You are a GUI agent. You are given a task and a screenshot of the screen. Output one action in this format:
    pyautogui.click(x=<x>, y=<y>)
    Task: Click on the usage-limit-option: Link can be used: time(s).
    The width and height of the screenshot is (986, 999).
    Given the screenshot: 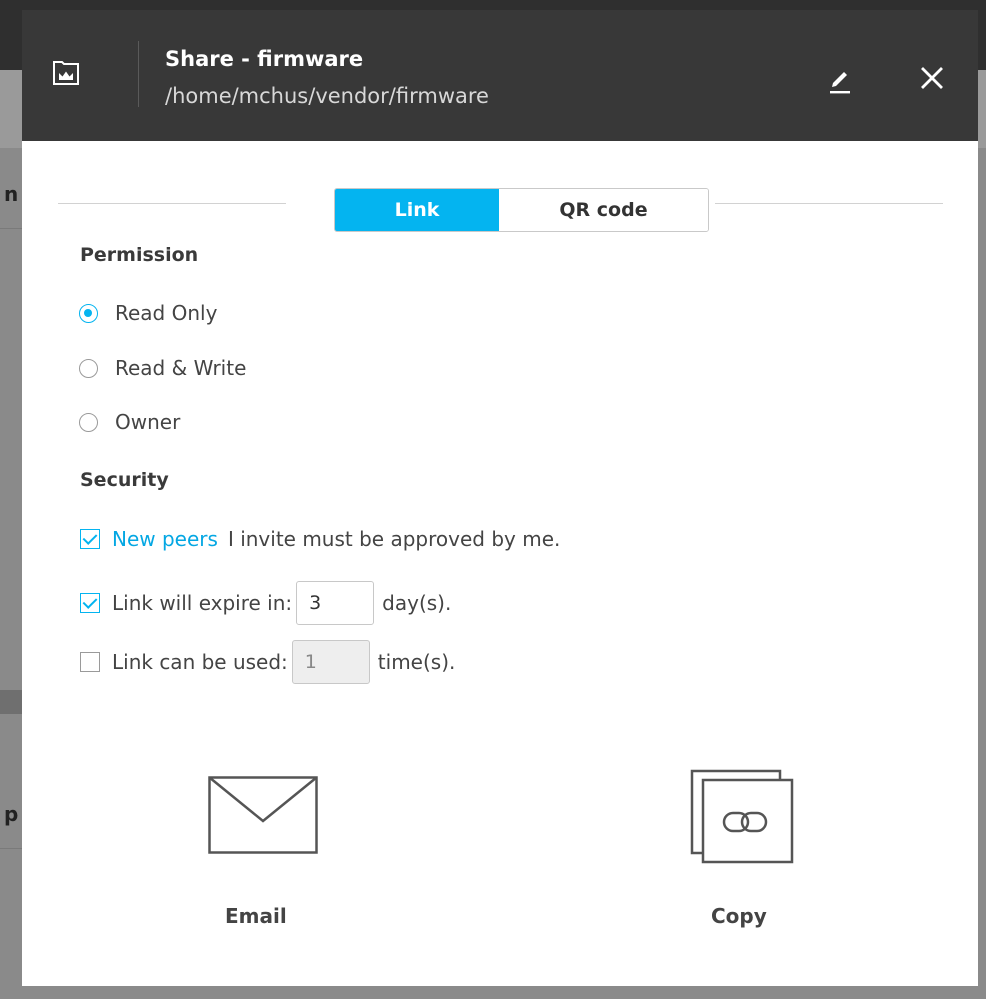 What is the action you would take?
    pyautogui.click(x=267, y=662)
    